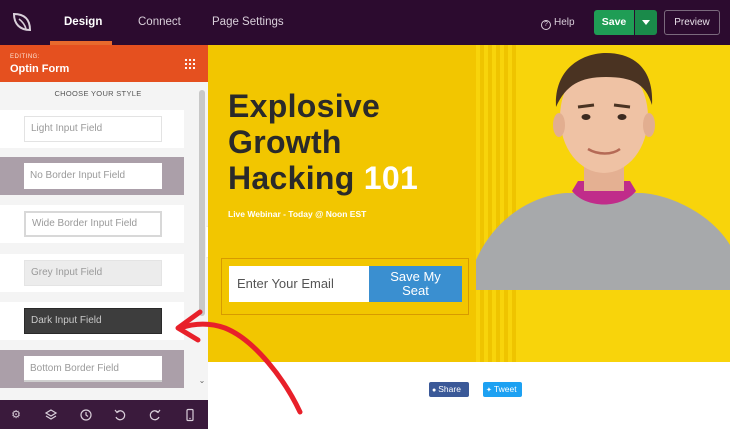  I want to click on twitter-tweet-button: ✦ Tweet, so click(502, 389).